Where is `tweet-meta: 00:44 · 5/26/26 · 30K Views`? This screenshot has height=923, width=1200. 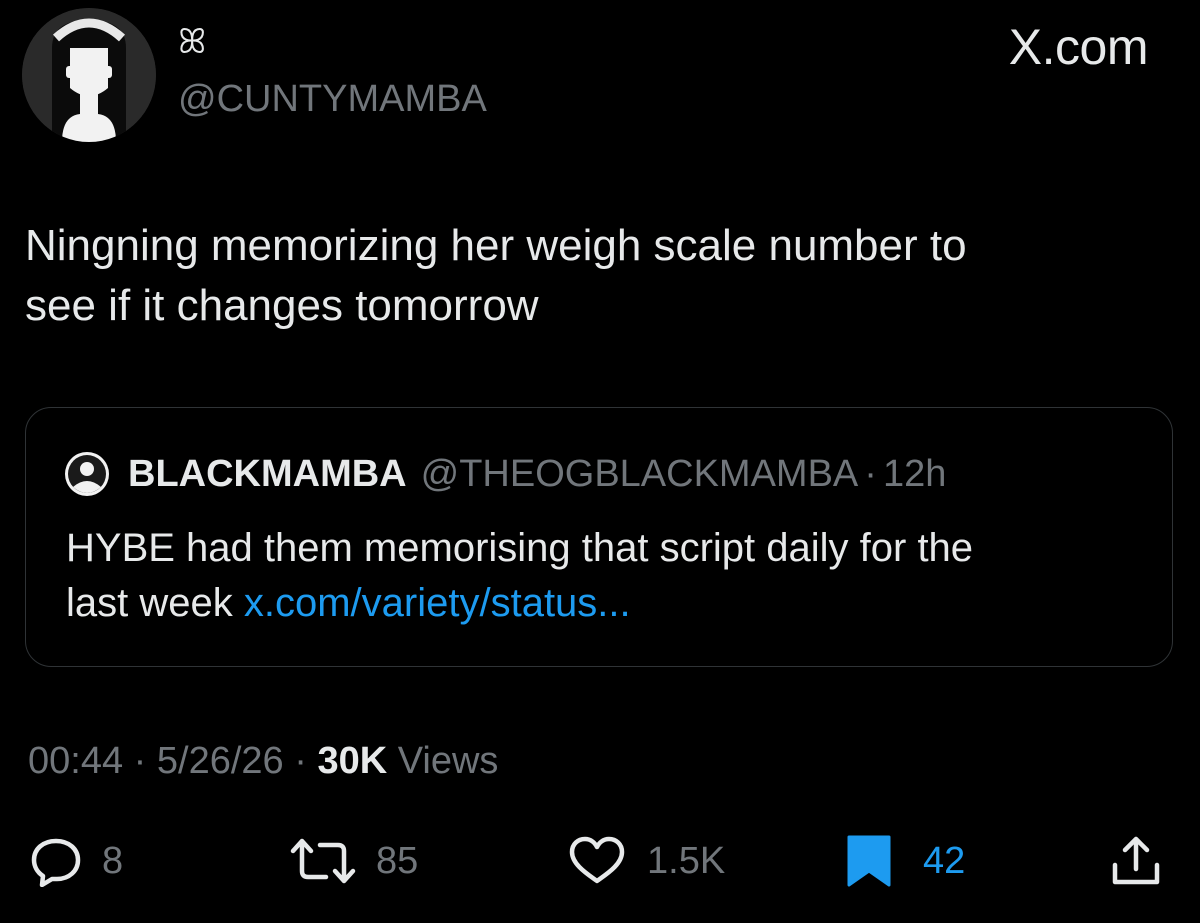 tweet-meta: 00:44 · 5/26/26 · 30K Views is located at coordinates (263, 761).